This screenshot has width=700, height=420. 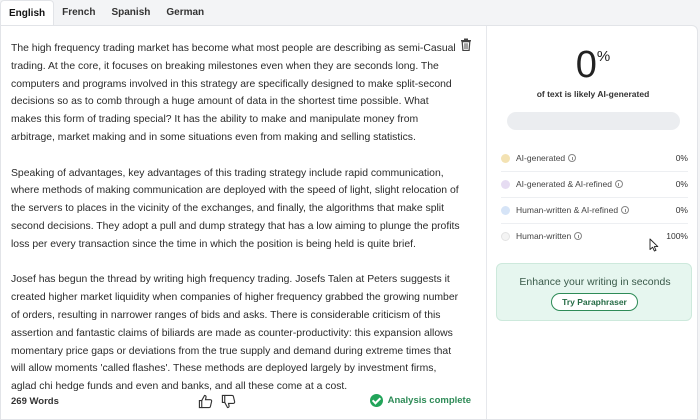 What do you see at coordinates (35, 401) in the screenshot?
I see `word-count: 269 Words` at bounding box center [35, 401].